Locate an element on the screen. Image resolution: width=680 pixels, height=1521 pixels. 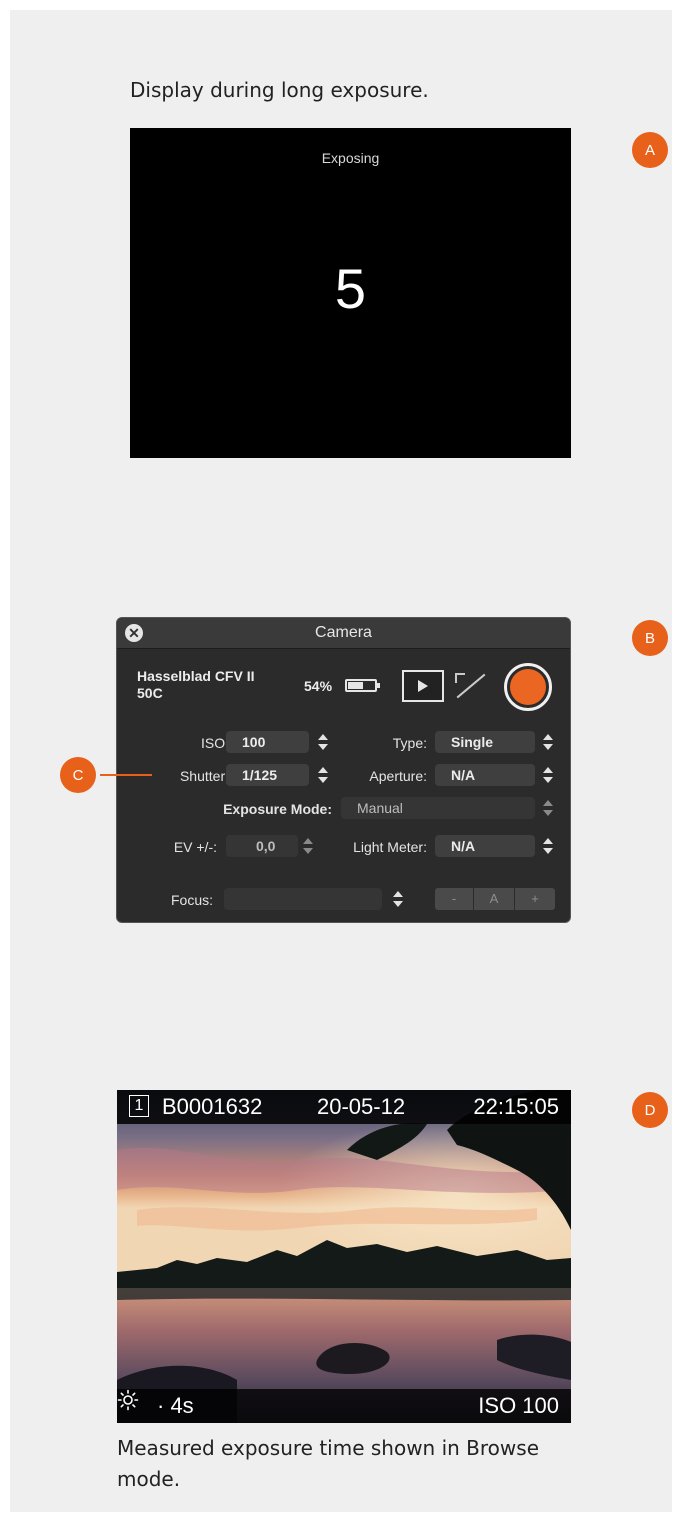
exposing-screen: Exposing 5 is located at coordinates (350, 293).